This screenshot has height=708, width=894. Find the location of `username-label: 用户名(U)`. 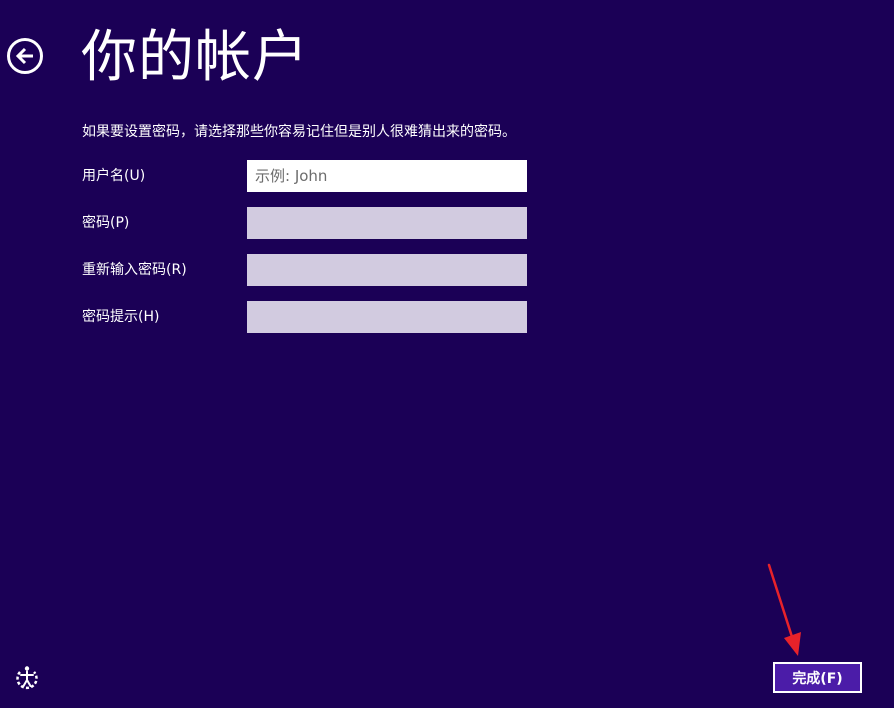

username-label: 用户名(U) is located at coordinates (114, 176).